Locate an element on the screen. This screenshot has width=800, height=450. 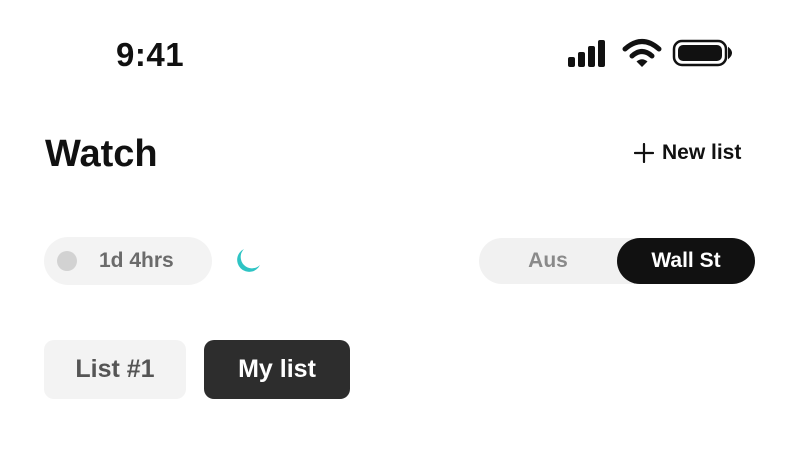
tab-list-1: List #1 is located at coordinates (115, 369).